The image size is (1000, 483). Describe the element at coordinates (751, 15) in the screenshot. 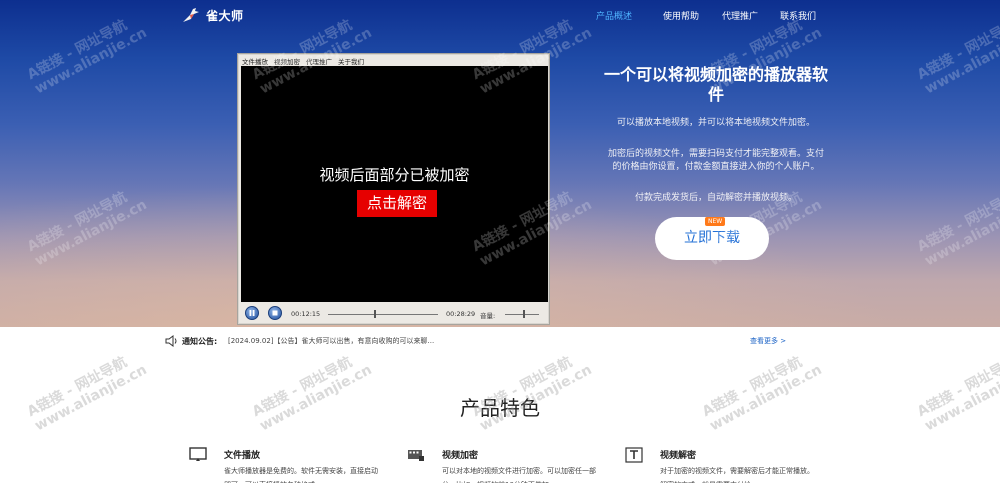

I see `nav-link-agent: 代理推广` at that location.